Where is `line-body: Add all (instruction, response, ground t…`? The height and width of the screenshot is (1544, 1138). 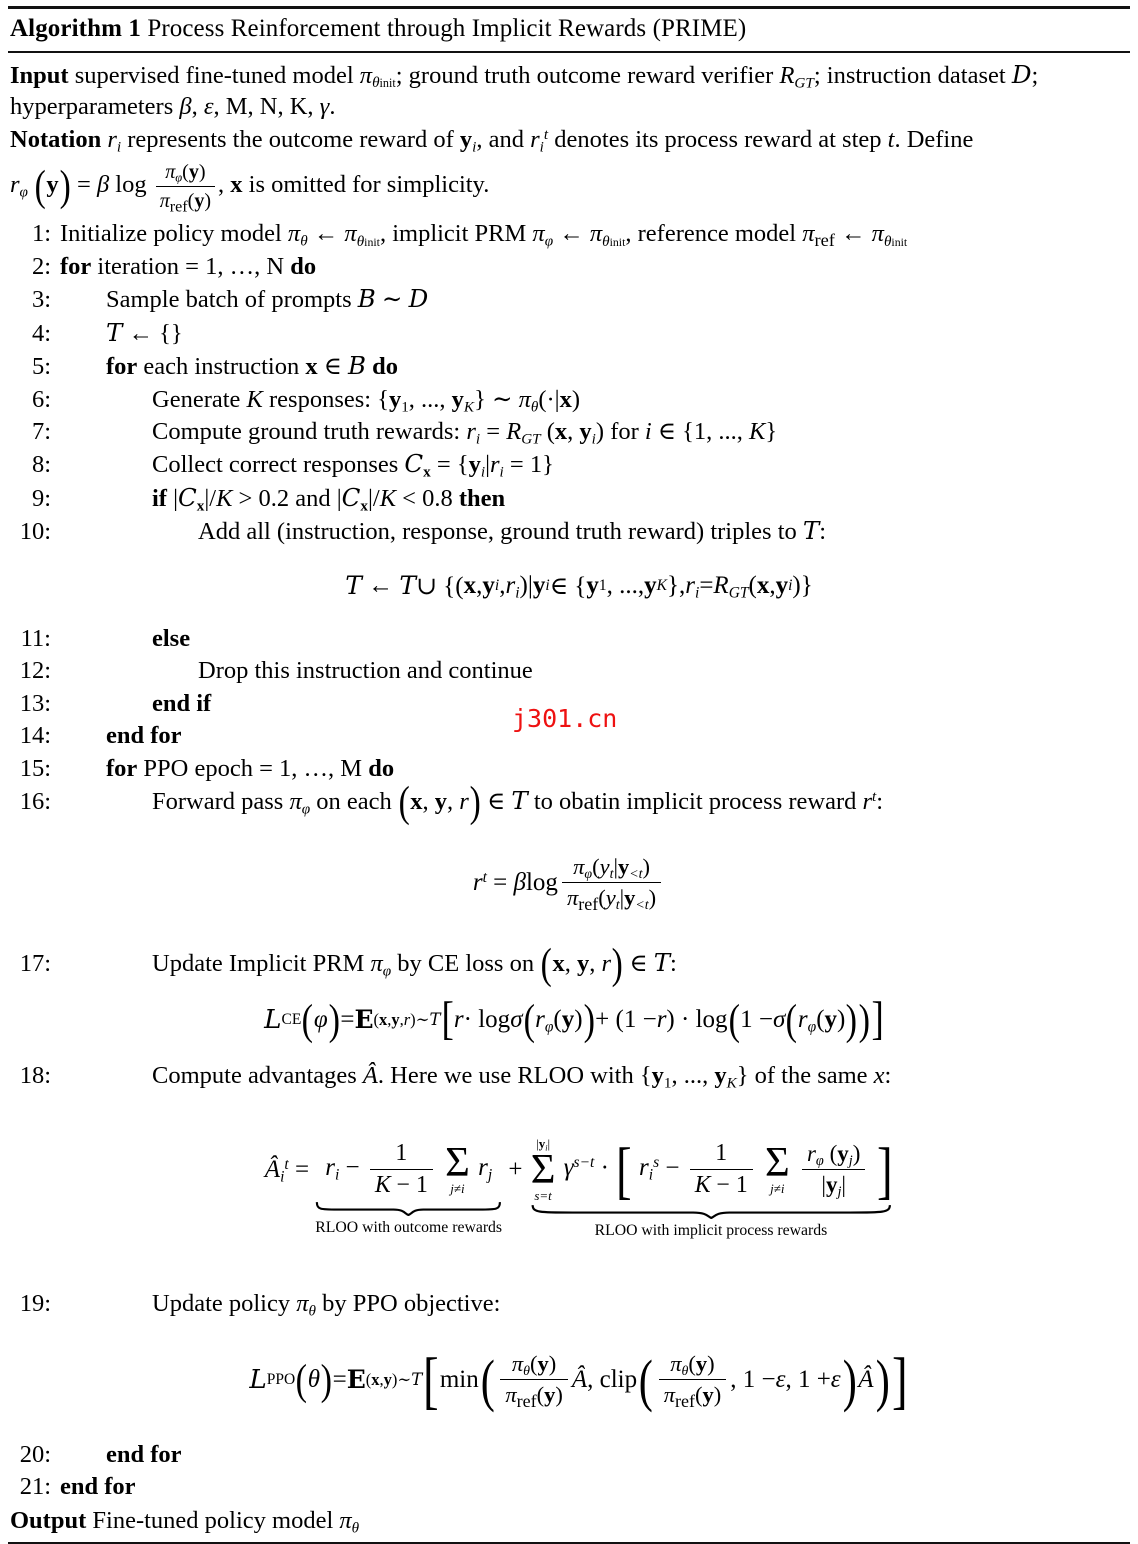
line-body: Add all (instruction, response, ground t… is located at coordinates (512, 531).